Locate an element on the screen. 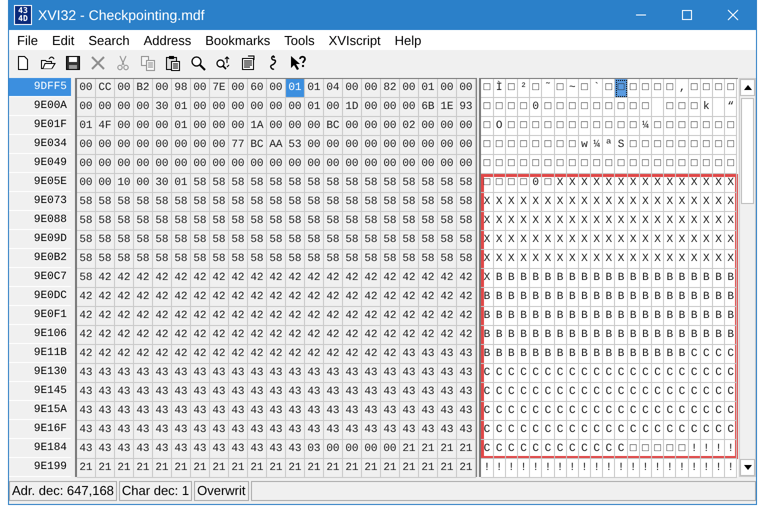 The width and height of the screenshot is (763, 508). scroll-down-button is located at coordinates (748, 467).